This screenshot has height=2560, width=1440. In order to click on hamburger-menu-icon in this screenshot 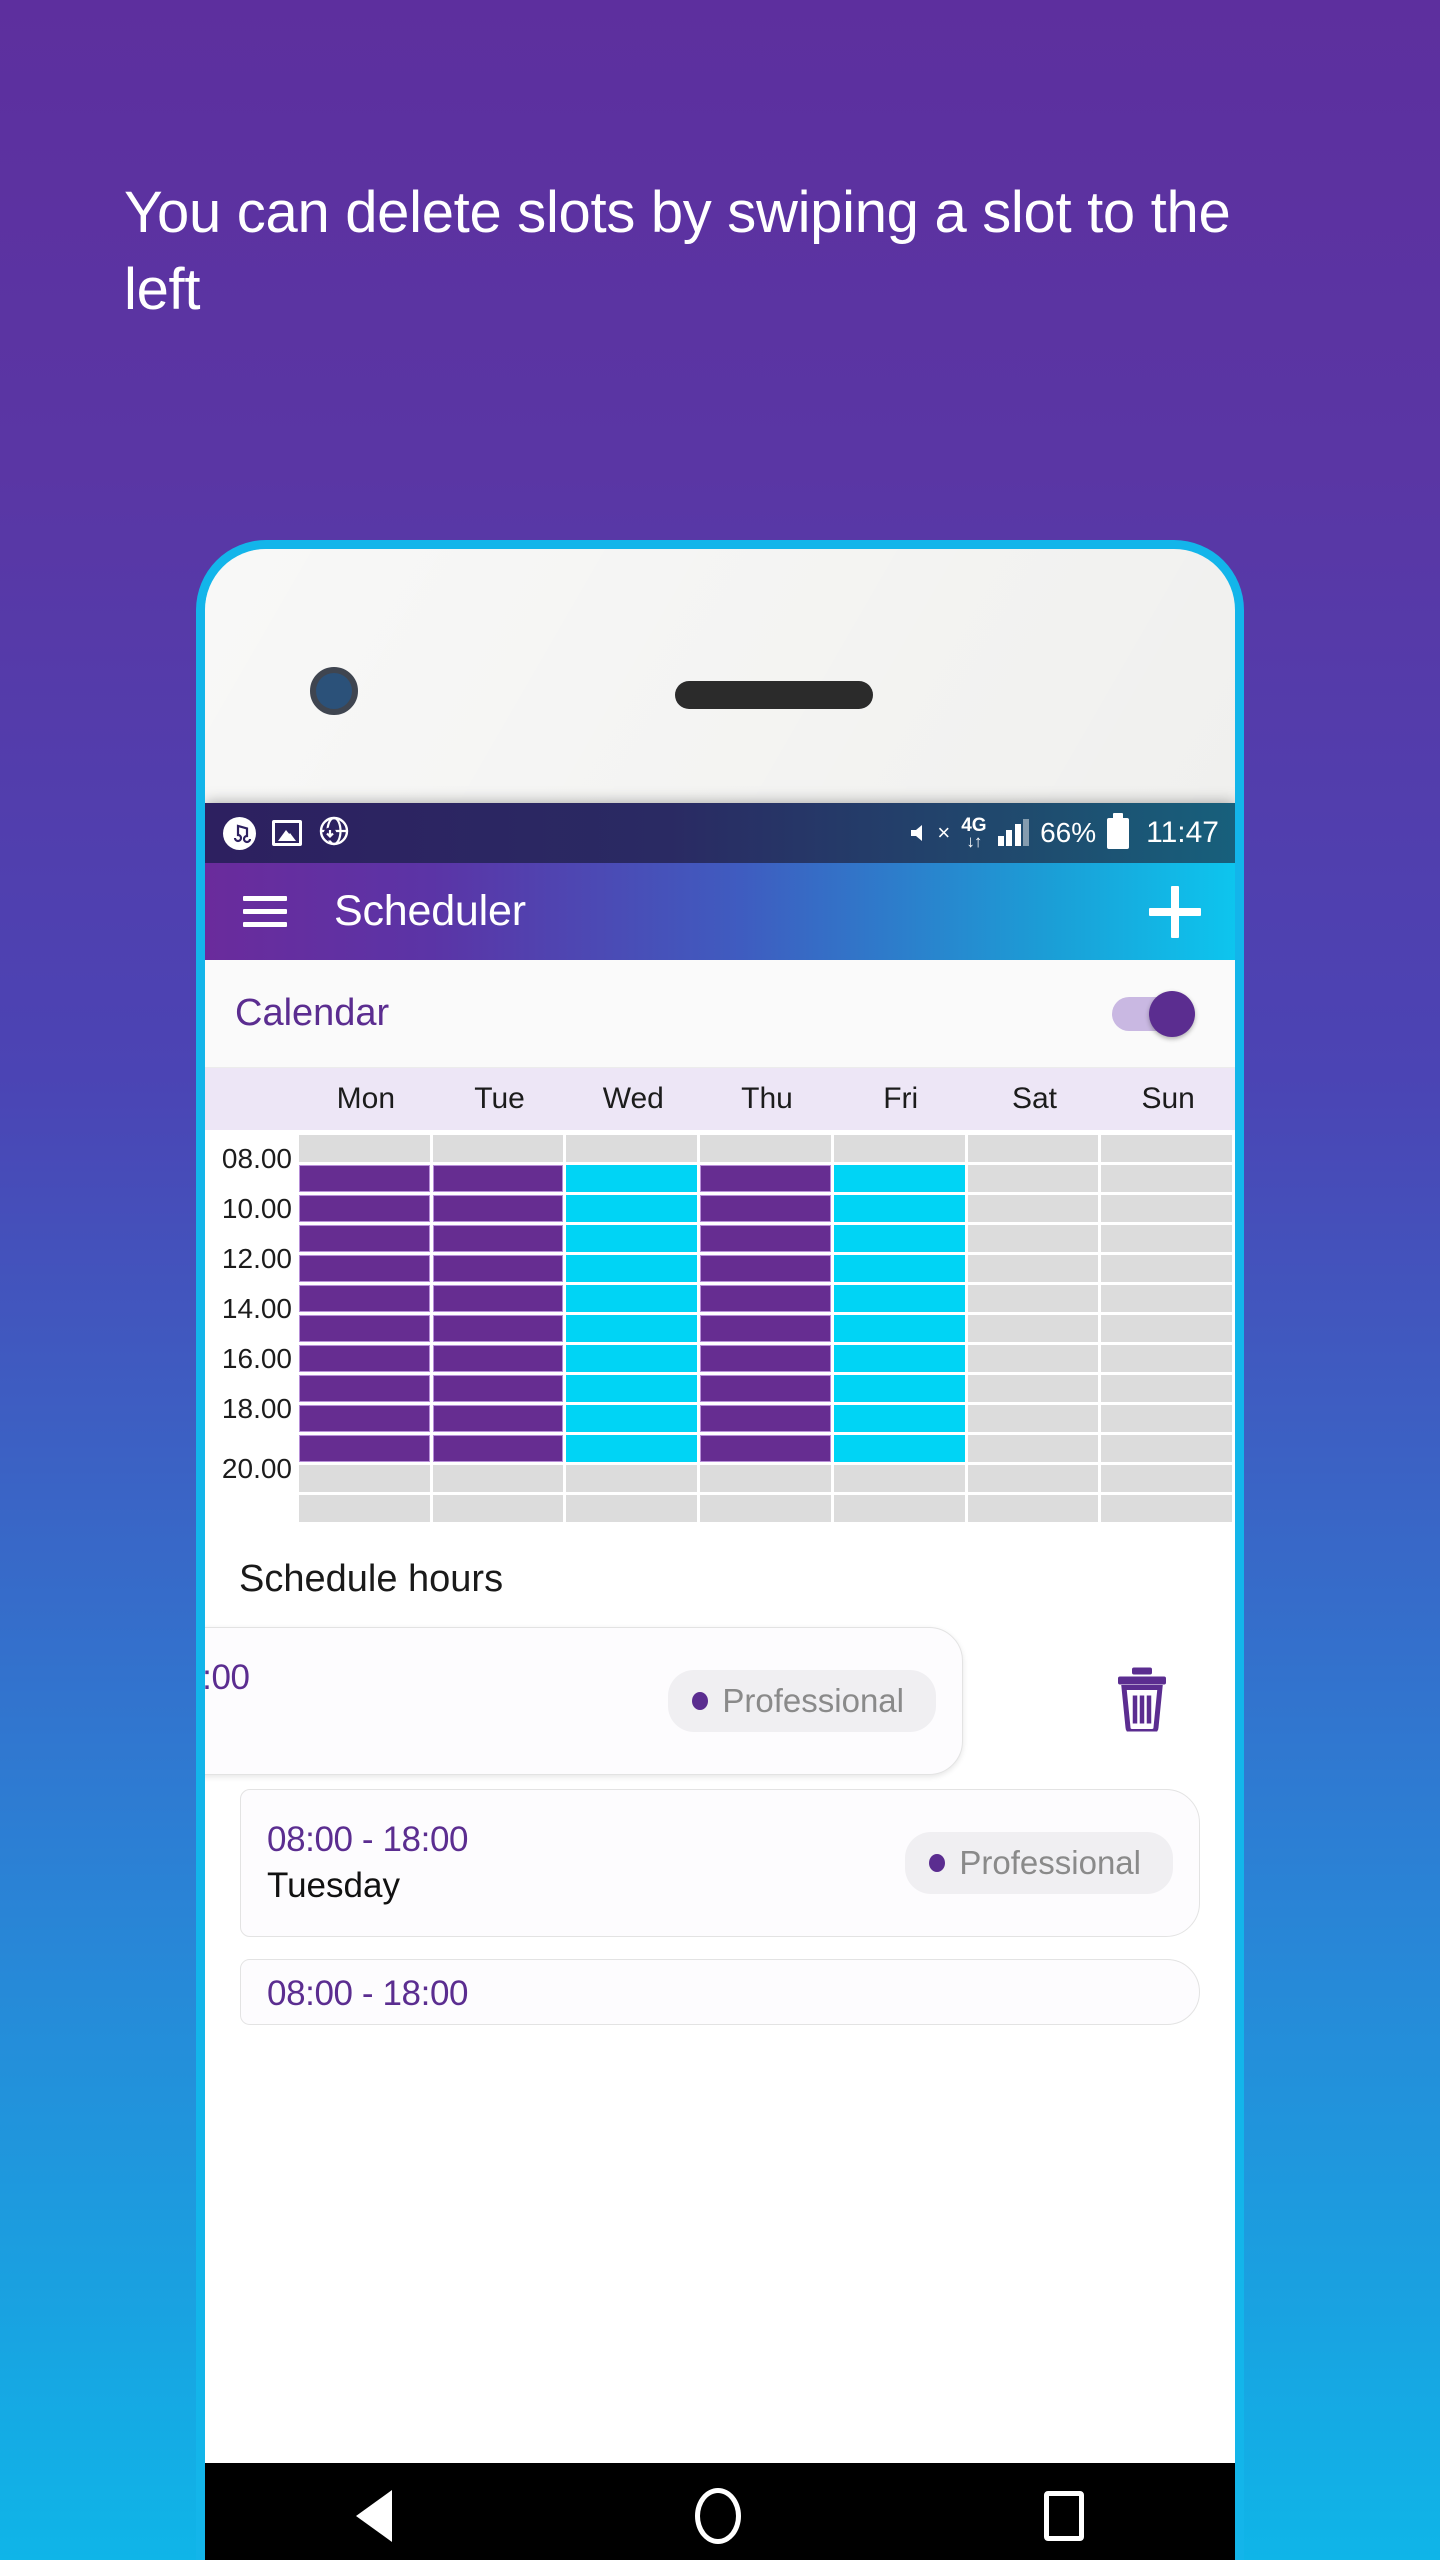, I will do `click(265, 911)`.